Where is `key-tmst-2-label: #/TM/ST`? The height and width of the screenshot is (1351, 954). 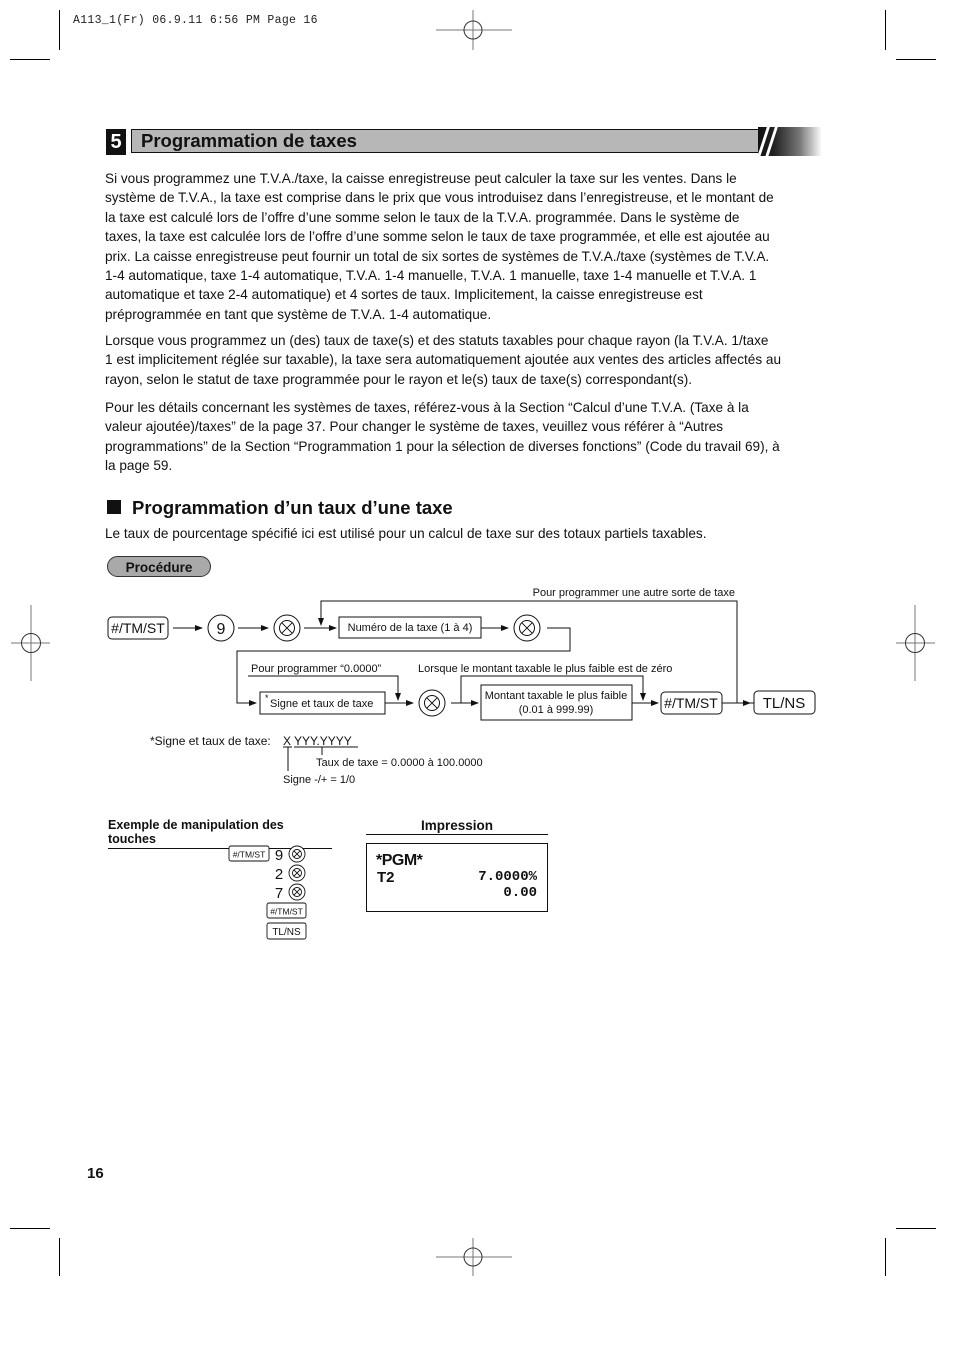 key-tmst-2-label: #/TM/ST is located at coordinates (691, 703).